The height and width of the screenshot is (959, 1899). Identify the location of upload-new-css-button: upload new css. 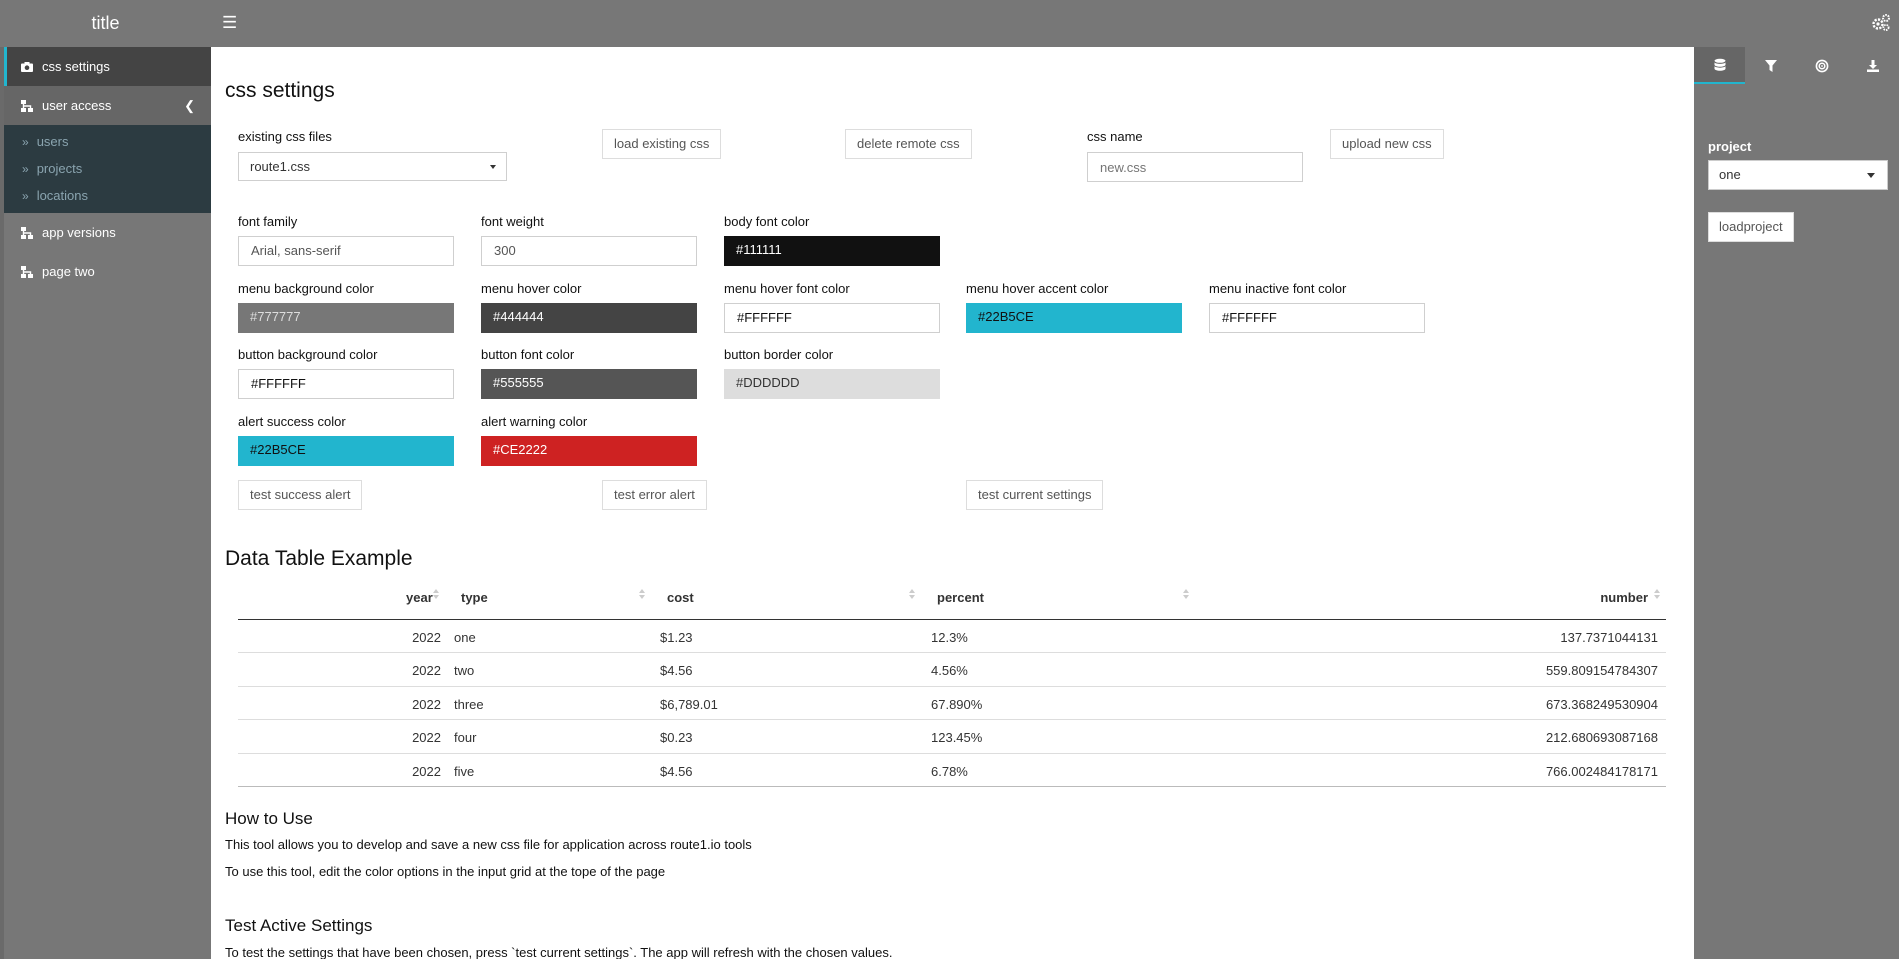
(1387, 144).